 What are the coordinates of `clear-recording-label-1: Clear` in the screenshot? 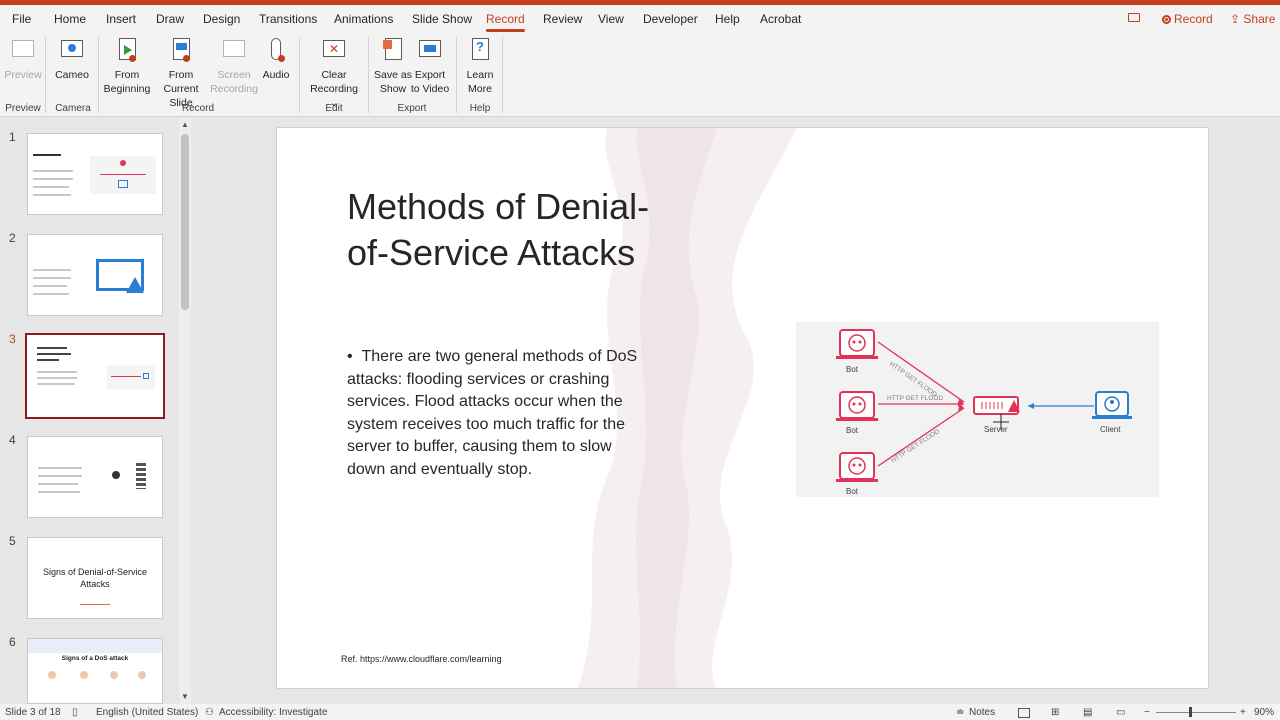 It's located at (334, 75).